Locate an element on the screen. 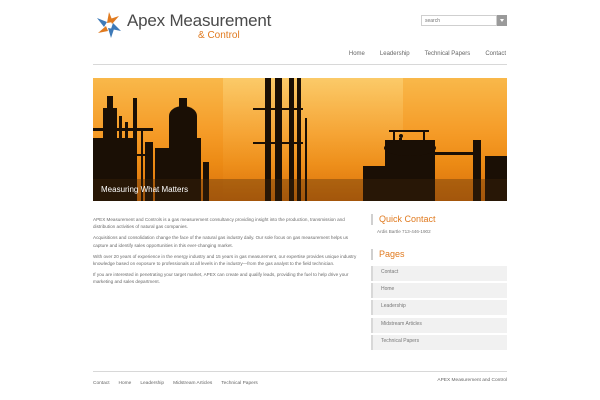  banner-caption-bar: Measuring What Matters is located at coordinates (300, 190).